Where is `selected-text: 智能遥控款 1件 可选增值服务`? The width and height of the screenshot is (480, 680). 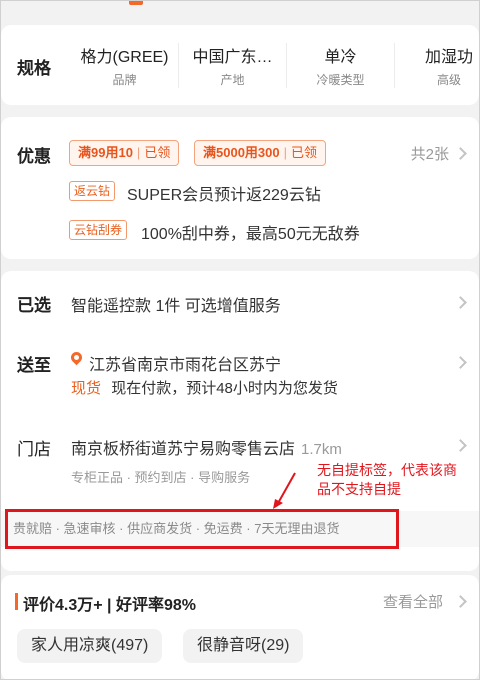 selected-text: 智能遥控款 1件 可选增值服务 is located at coordinates (176, 306).